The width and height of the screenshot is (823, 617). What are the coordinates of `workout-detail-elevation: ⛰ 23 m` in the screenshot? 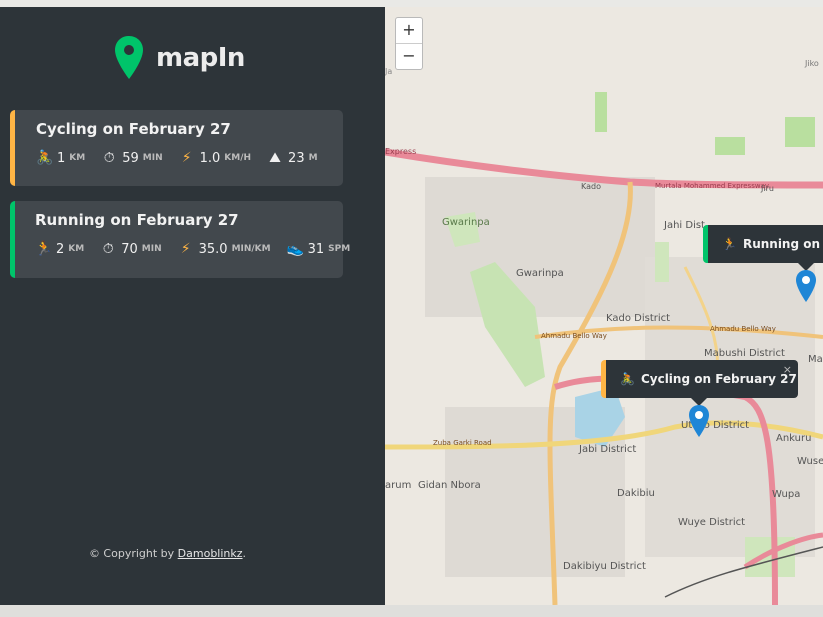 It's located at (292, 158).